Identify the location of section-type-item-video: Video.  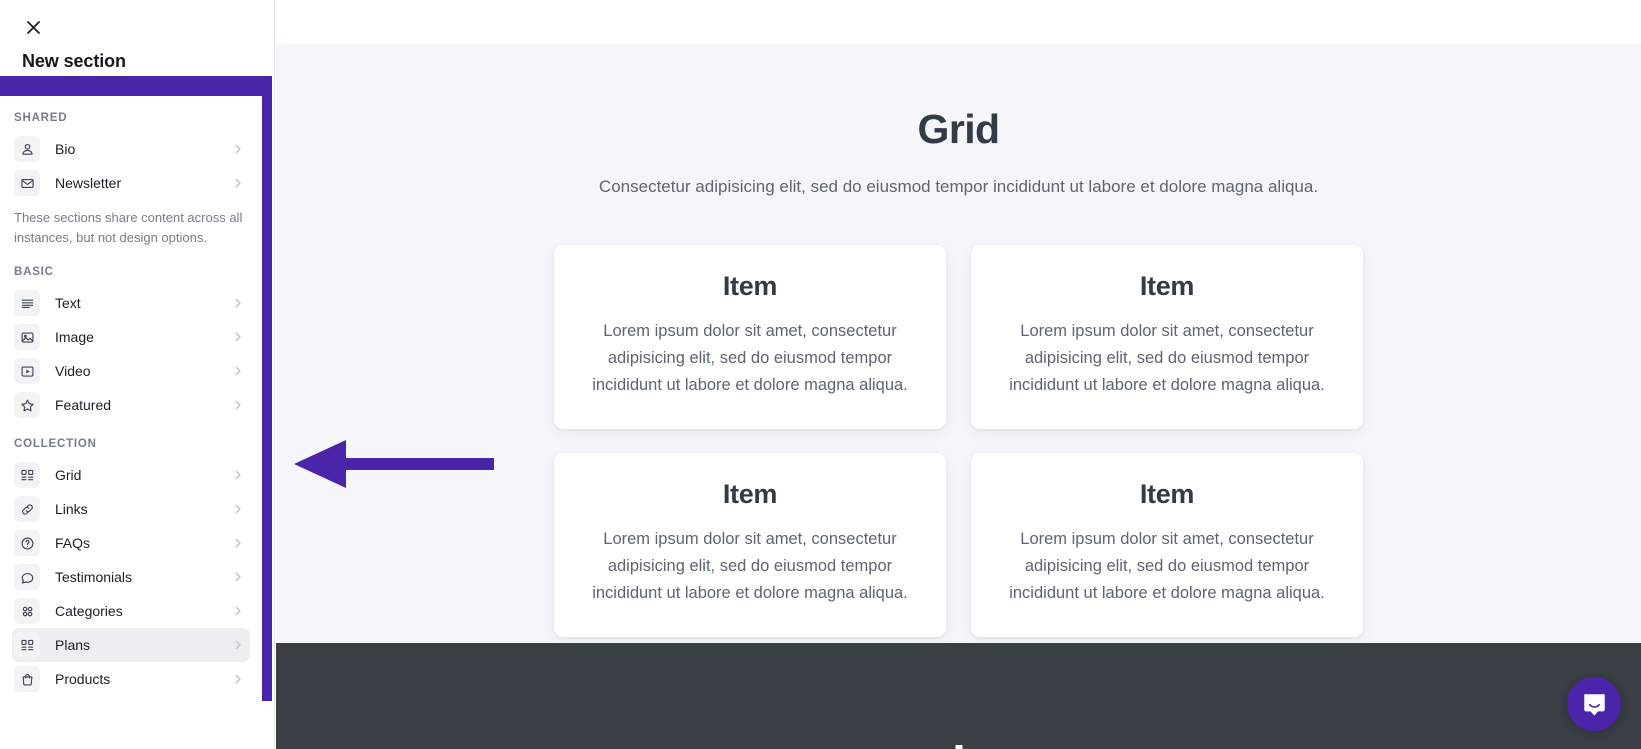
(131, 371).